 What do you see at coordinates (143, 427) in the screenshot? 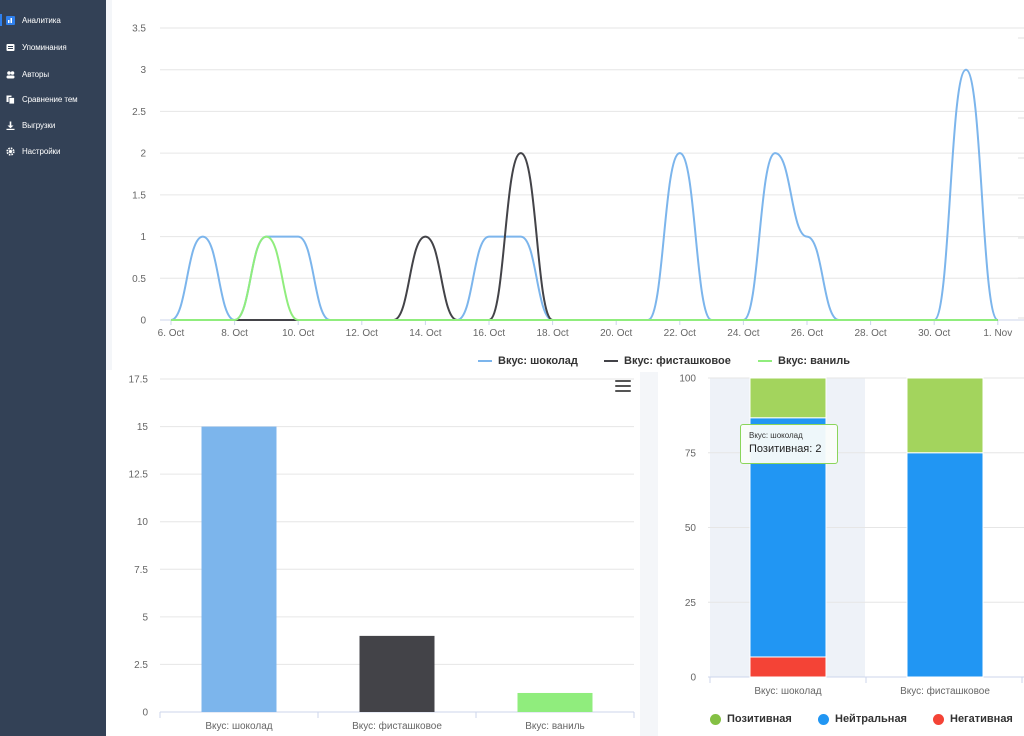
I see `y-tick-label: 15` at bounding box center [143, 427].